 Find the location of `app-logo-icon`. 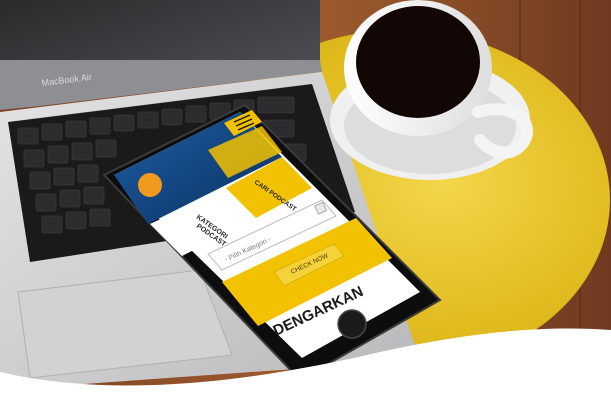

app-logo-icon is located at coordinates (150, 185).